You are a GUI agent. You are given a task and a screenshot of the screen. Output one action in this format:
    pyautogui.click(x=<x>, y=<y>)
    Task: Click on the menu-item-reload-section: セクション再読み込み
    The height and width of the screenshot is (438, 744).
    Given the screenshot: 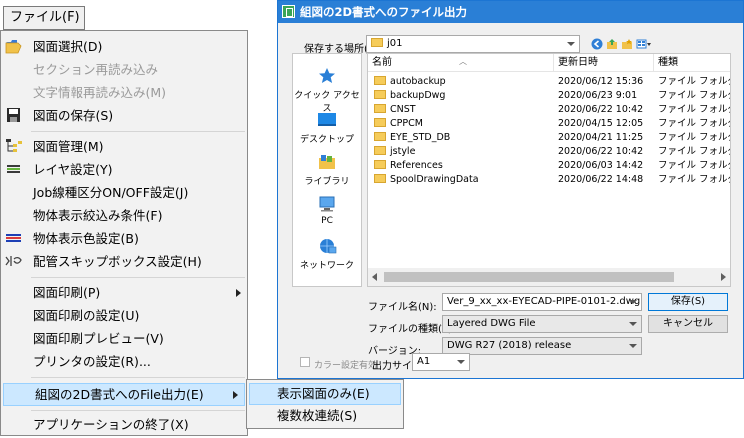 What is the action you would take?
    pyautogui.click(x=124, y=69)
    